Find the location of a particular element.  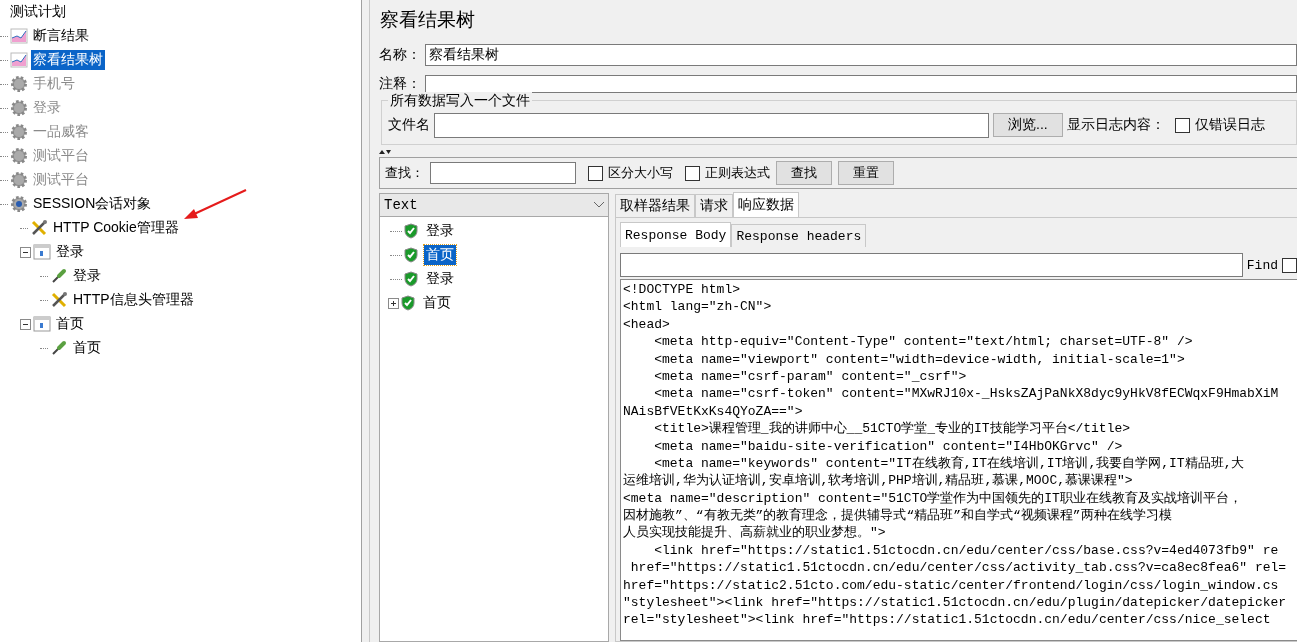

code-line: <meta name="keywords" content="IT在线教育,IT在线培训,IT培训,我要自学网,IT精品班,大 is located at coordinates (949, 463).